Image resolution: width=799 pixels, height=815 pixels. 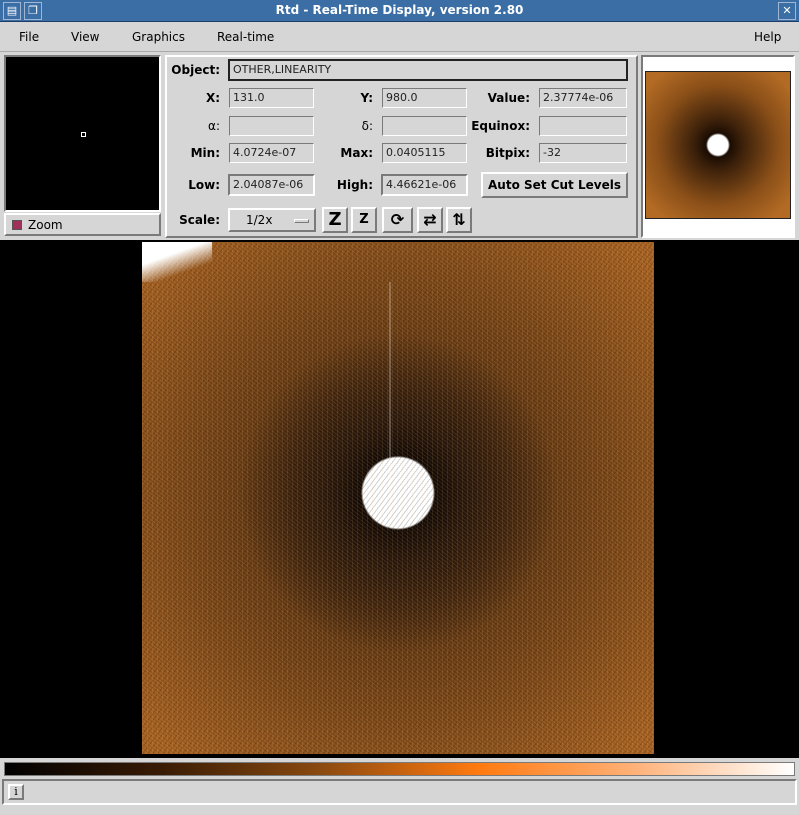 I want to click on value-label: Value:, so click(x=508, y=98).